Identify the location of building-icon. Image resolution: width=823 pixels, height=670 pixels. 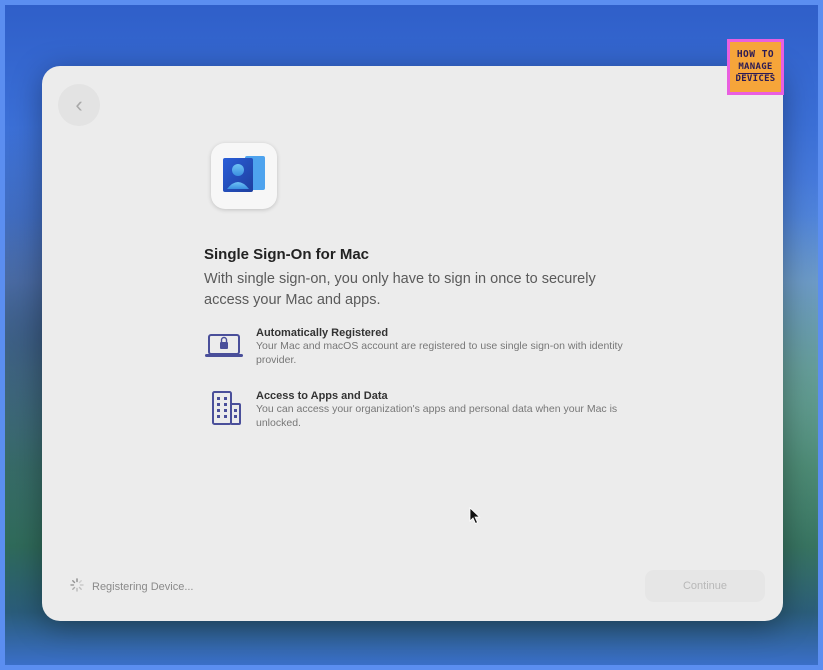
(224, 410).